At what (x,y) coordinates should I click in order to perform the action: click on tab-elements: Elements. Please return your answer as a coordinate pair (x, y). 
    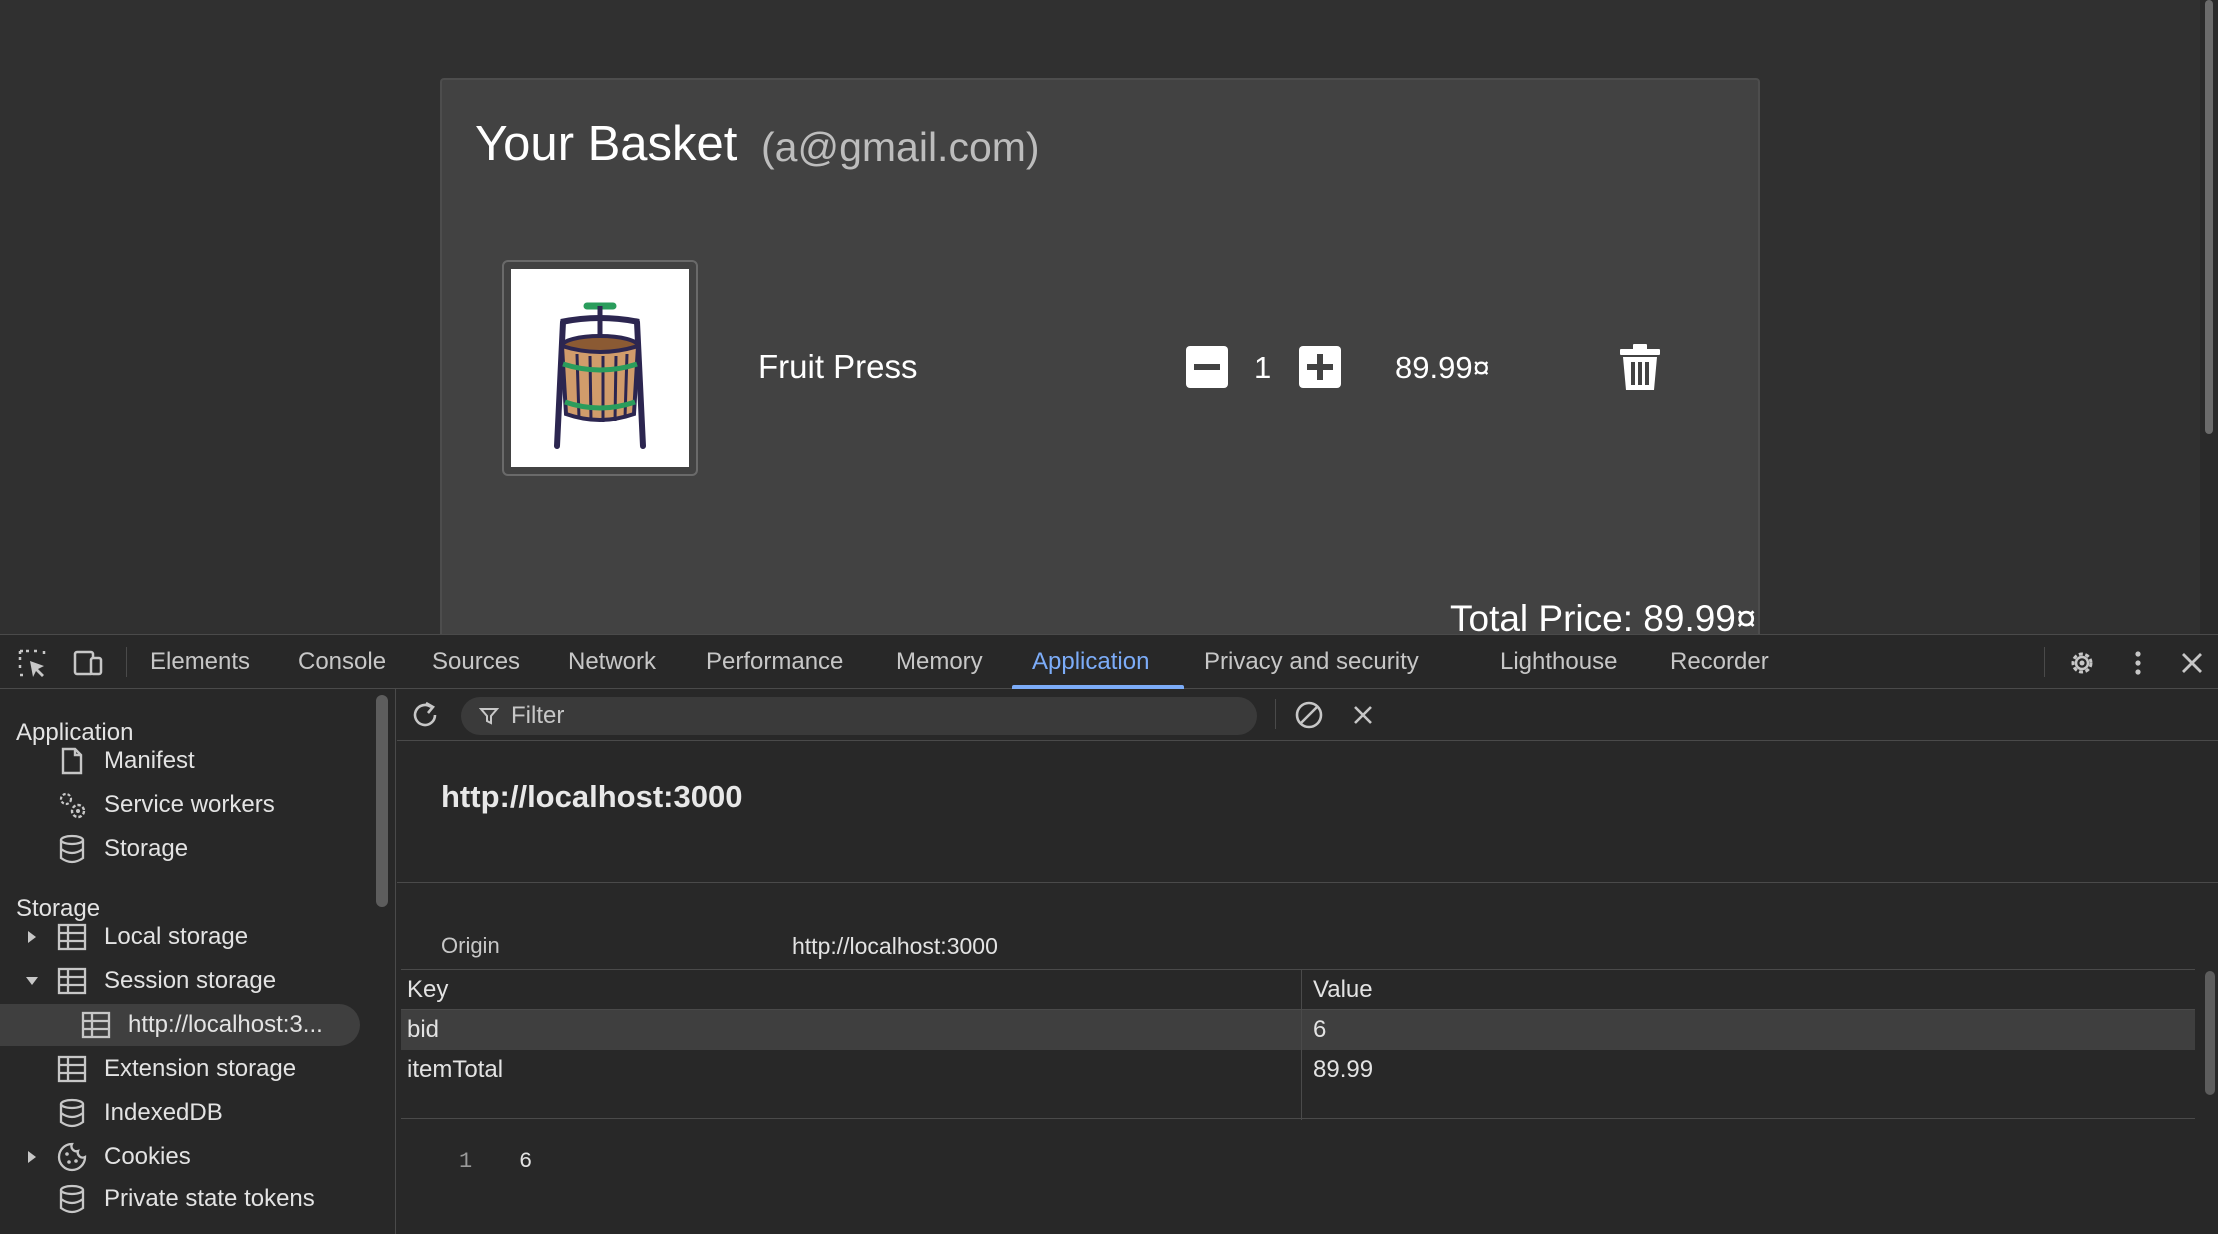
    Looking at the image, I should click on (200, 662).